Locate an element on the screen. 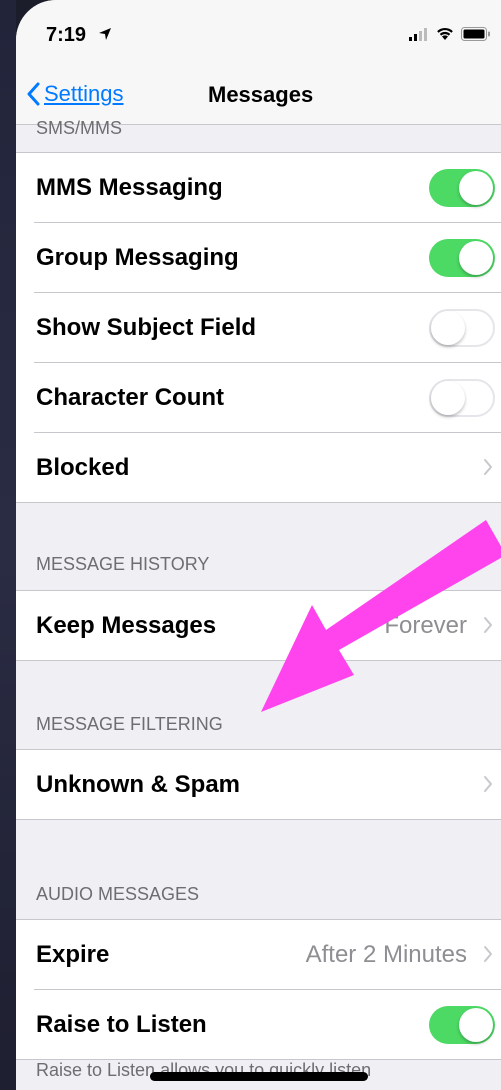  device-bezel is located at coordinates (8, 545).